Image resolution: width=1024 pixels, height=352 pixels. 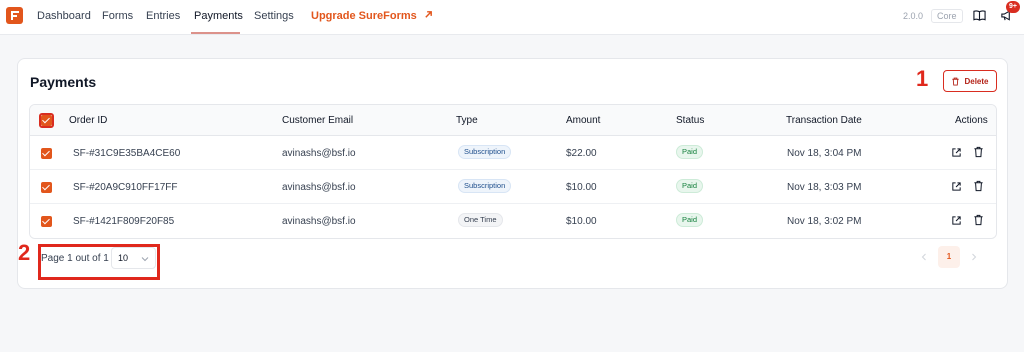 What do you see at coordinates (364, 16) in the screenshot?
I see `upgrade-label: Upgrade SureForms` at bounding box center [364, 16].